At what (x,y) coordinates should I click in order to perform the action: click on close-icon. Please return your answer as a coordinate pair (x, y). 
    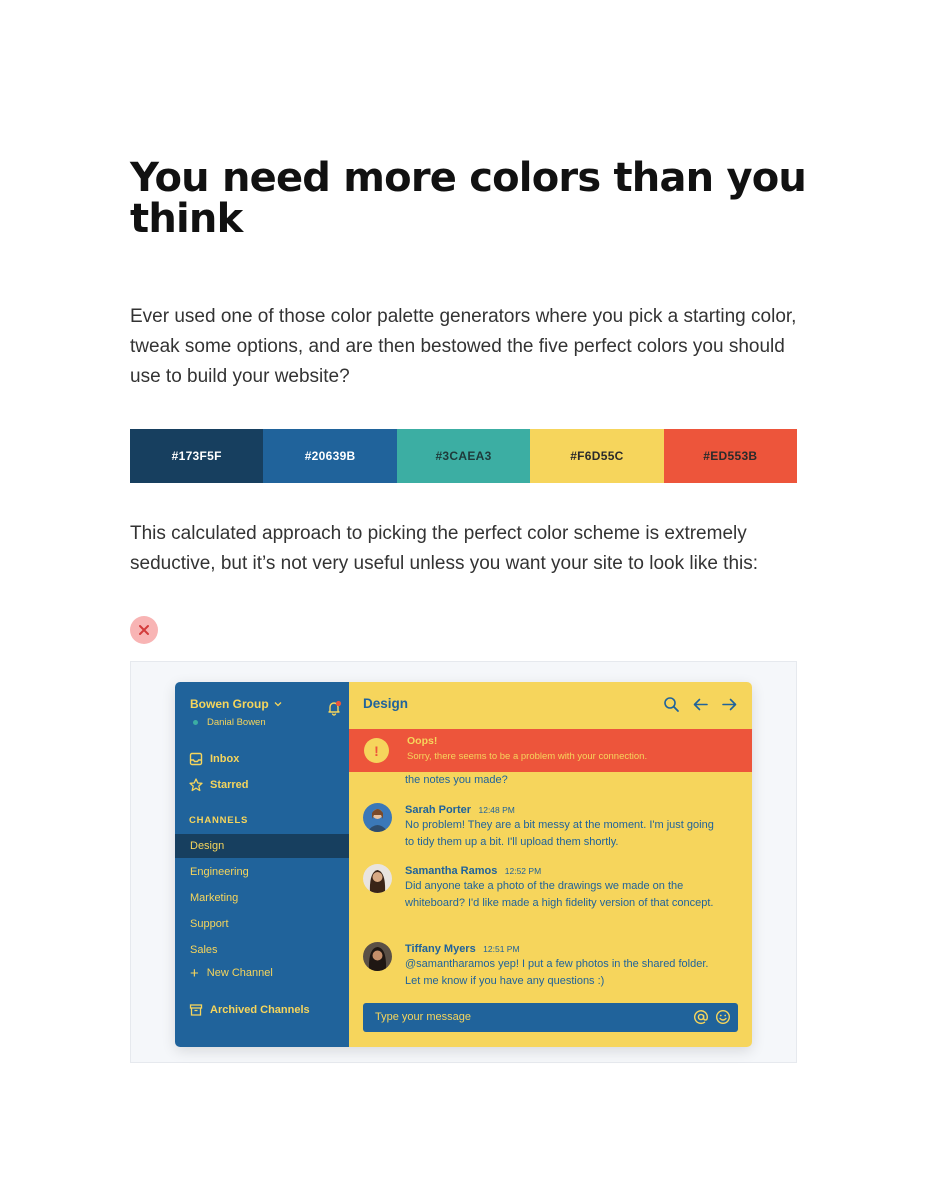
    Looking at the image, I should click on (144, 630).